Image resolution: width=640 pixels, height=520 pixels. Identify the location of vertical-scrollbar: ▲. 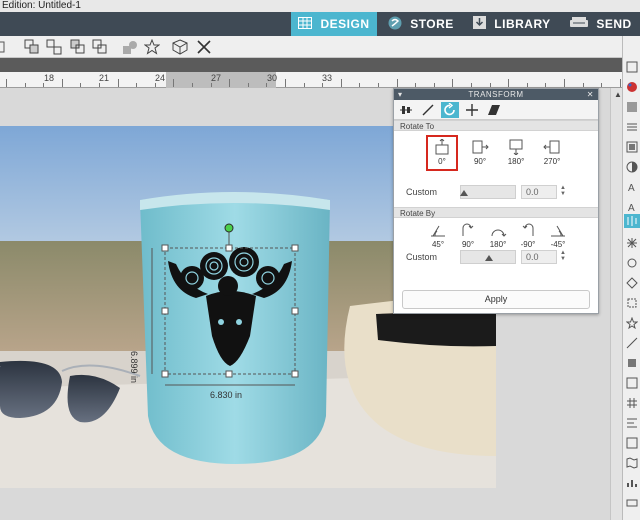
(616, 304).